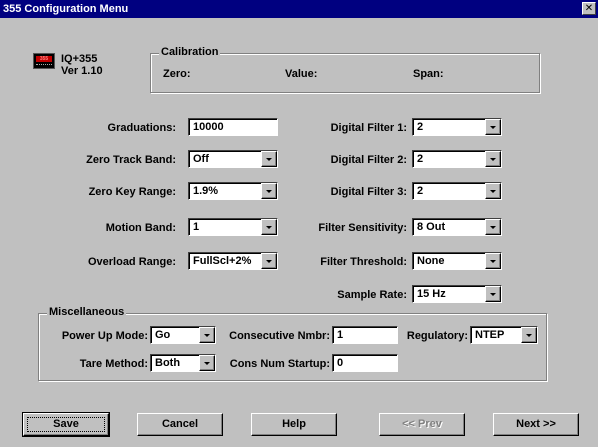 The height and width of the screenshot is (447, 598). Describe the element at coordinates (233, 127) in the screenshot. I see `graduations-input: 10000` at that location.